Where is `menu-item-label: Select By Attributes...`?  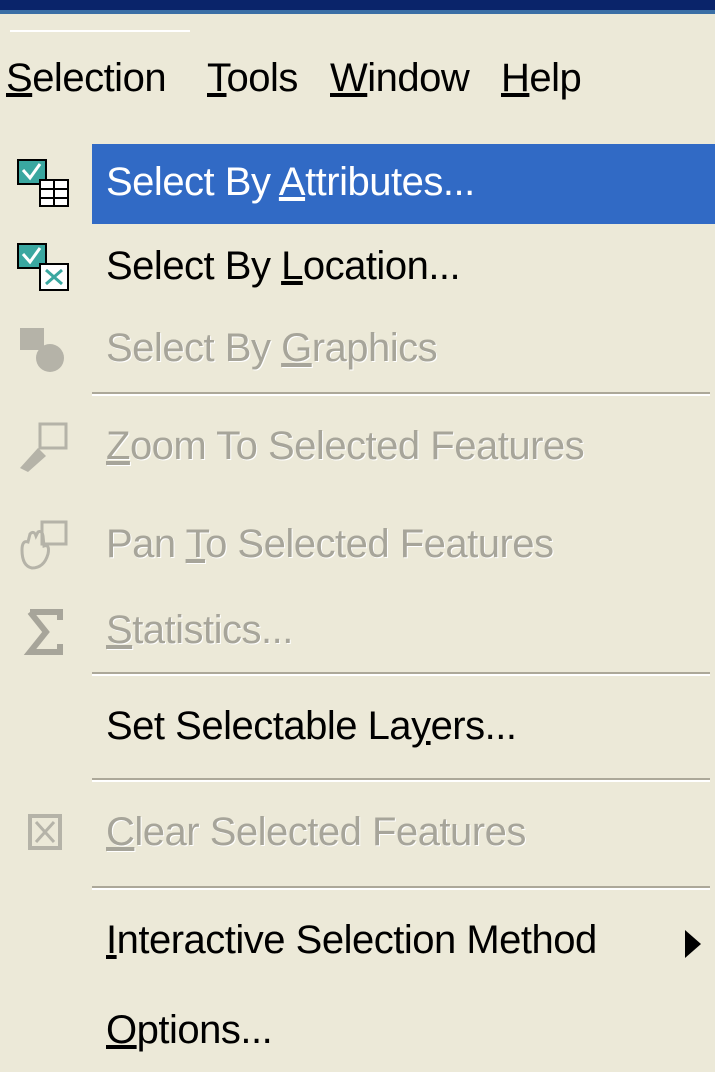 menu-item-label: Select By Attributes... is located at coordinates (290, 182).